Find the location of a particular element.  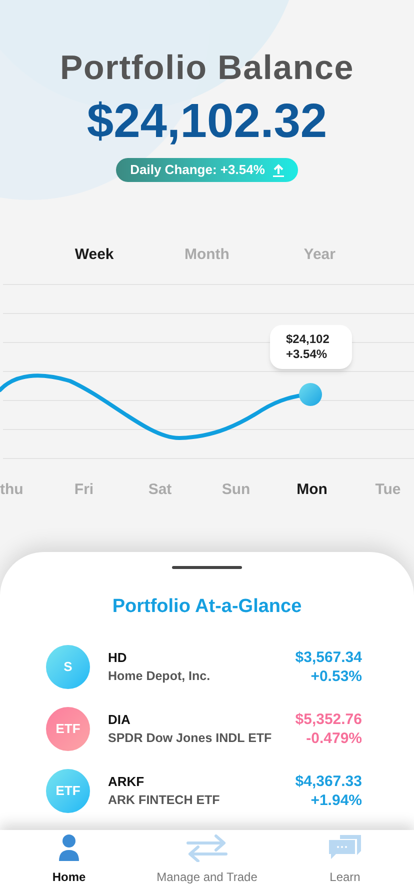

nav-tab: Learn is located at coordinates (345, 860).